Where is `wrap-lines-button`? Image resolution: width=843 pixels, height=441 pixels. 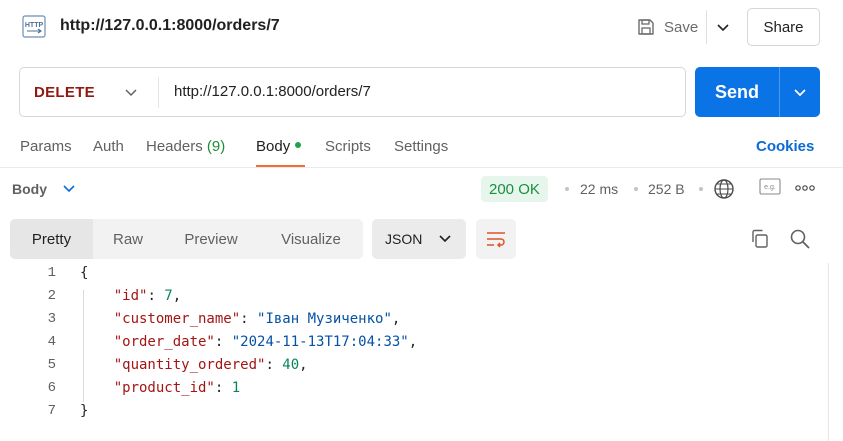 wrap-lines-button is located at coordinates (496, 239).